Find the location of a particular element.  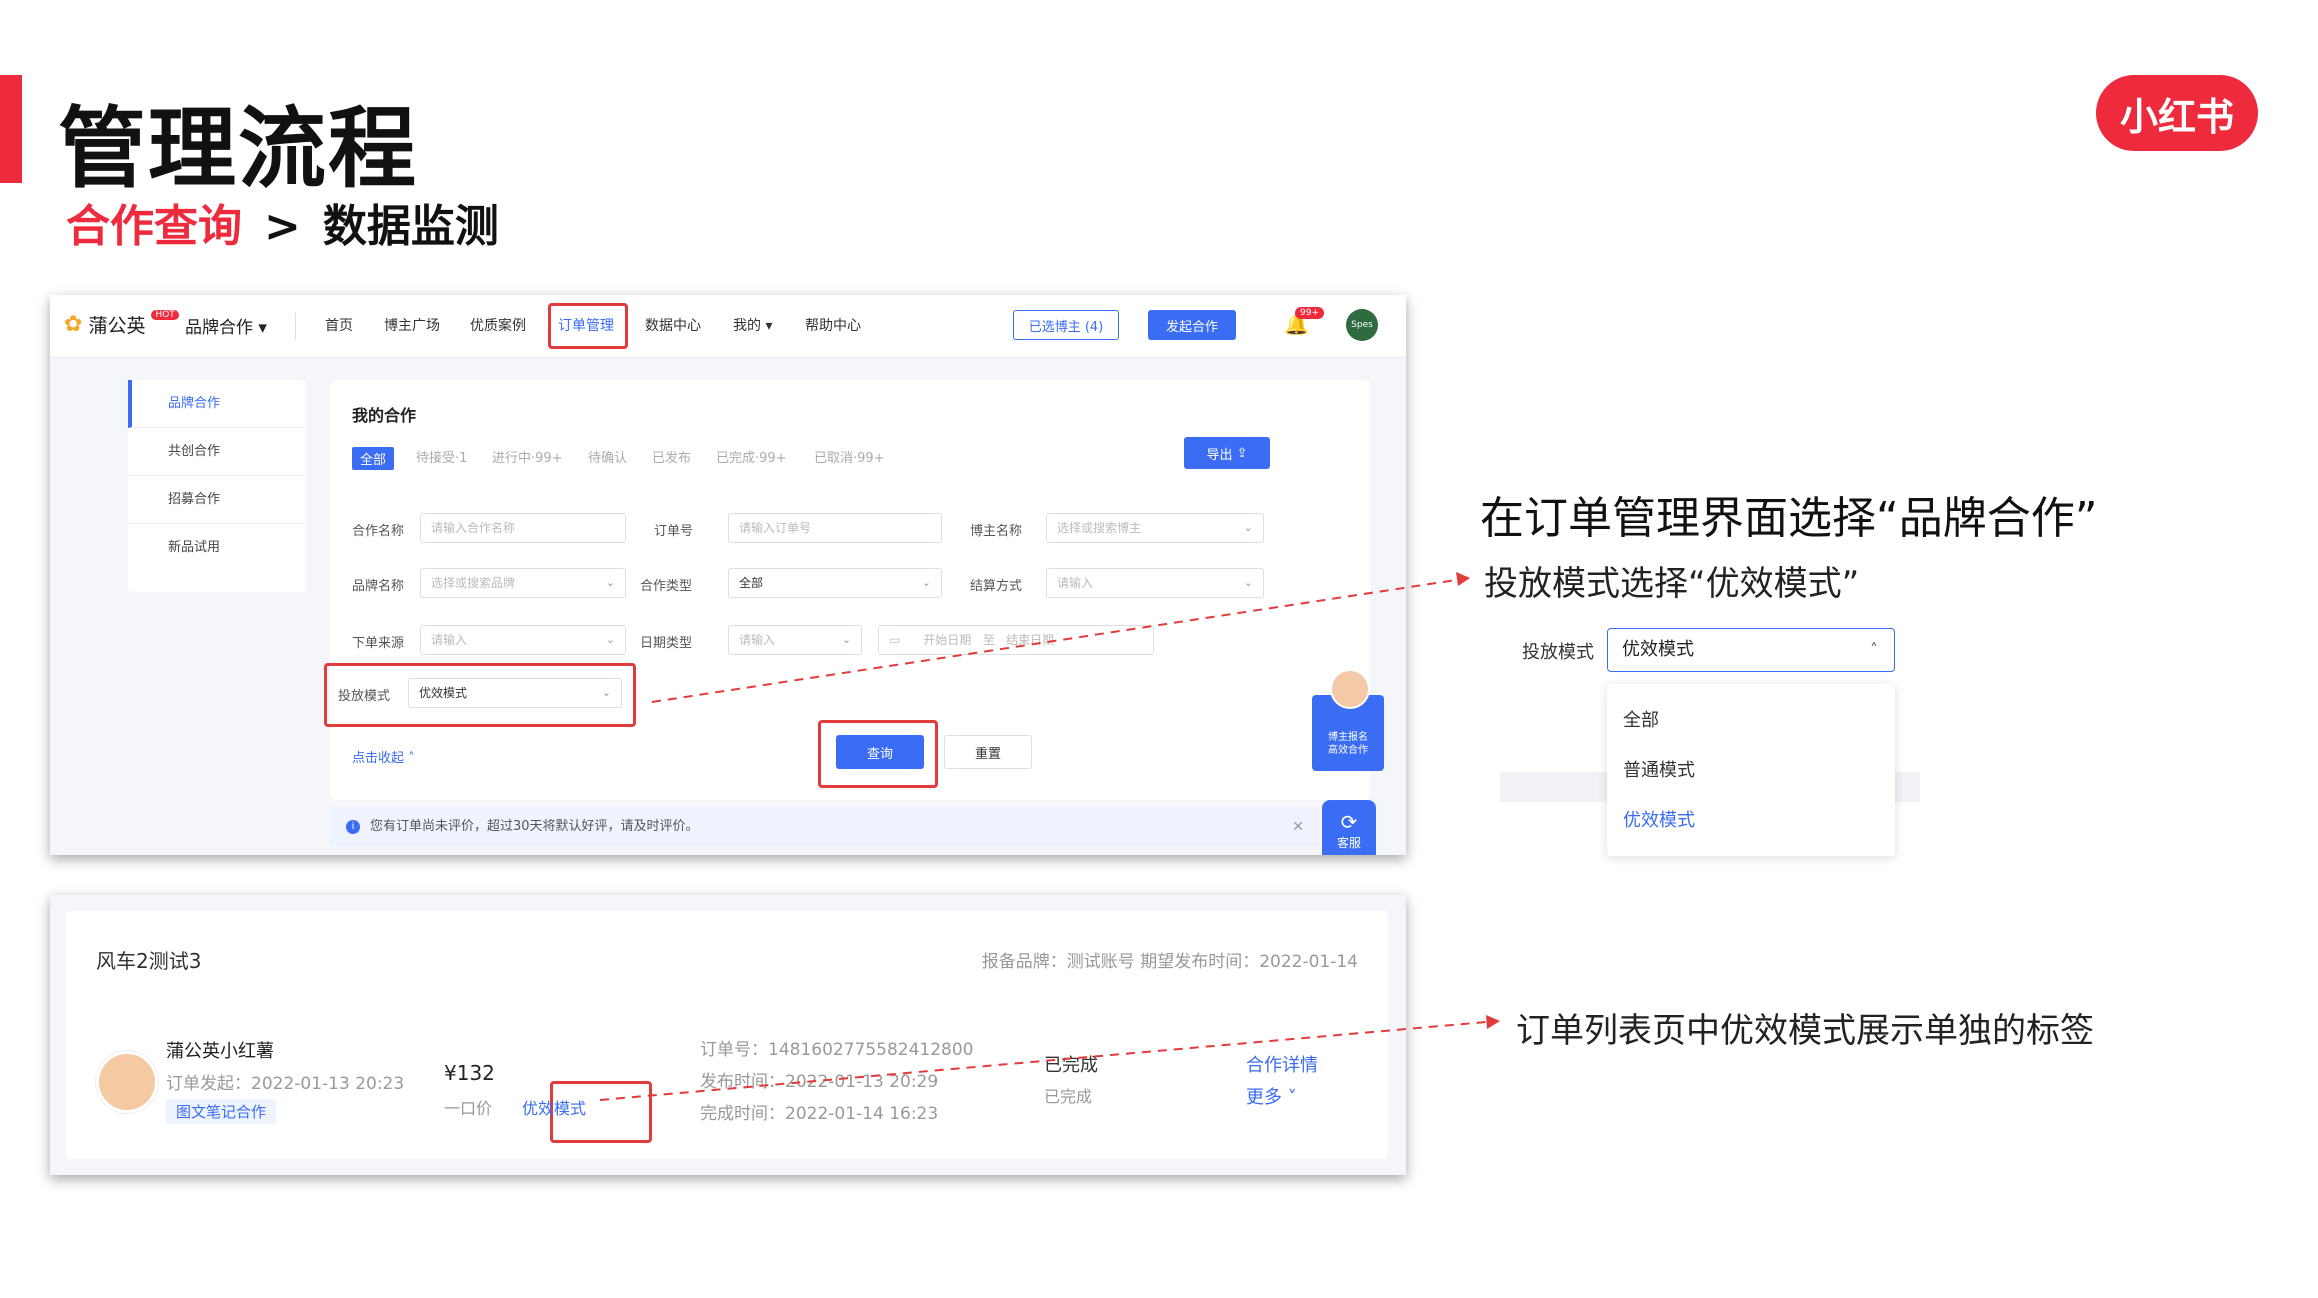

arrow-tag-head is located at coordinates (1493, 1022).